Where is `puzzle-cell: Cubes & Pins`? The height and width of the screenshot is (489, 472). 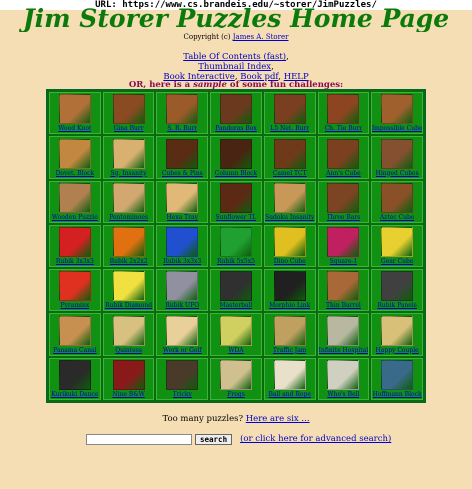 puzzle-cell: Cubes & Pins is located at coordinates (182, 157).